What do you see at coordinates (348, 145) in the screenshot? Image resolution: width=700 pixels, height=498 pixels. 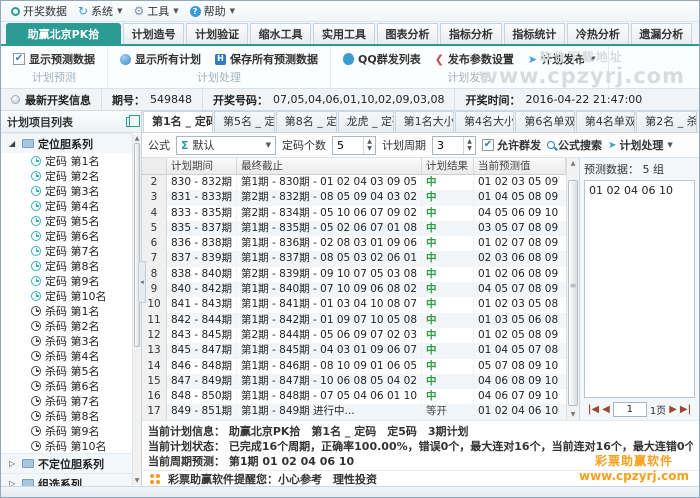 I see `count-input` at bounding box center [348, 145].